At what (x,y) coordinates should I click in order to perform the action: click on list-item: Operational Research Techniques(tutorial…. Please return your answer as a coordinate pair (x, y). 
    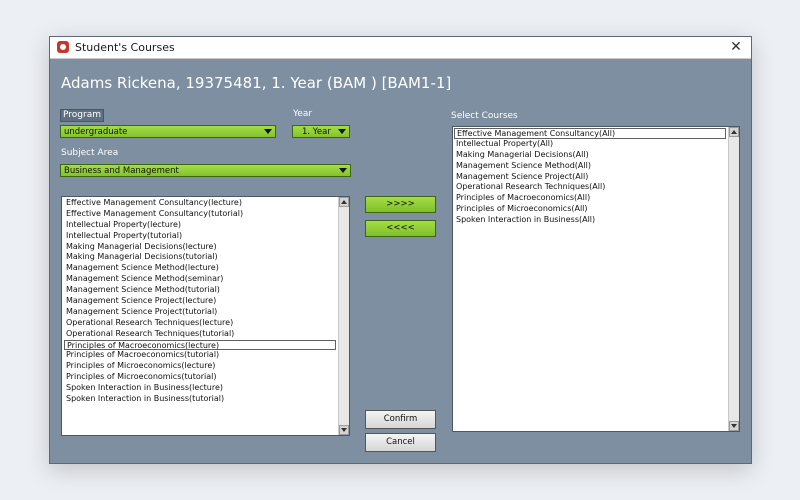
    Looking at the image, I should click on (200, 334).